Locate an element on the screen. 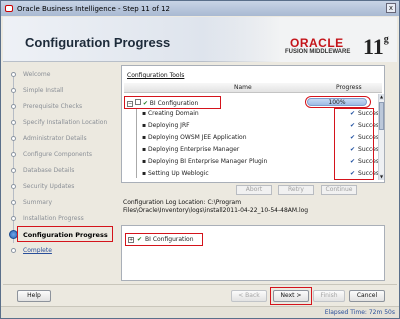 This screenshot has height=319, width=400. row-name-cell: ▪ Setting Up Weblogic is located at coordinates (175, 173).